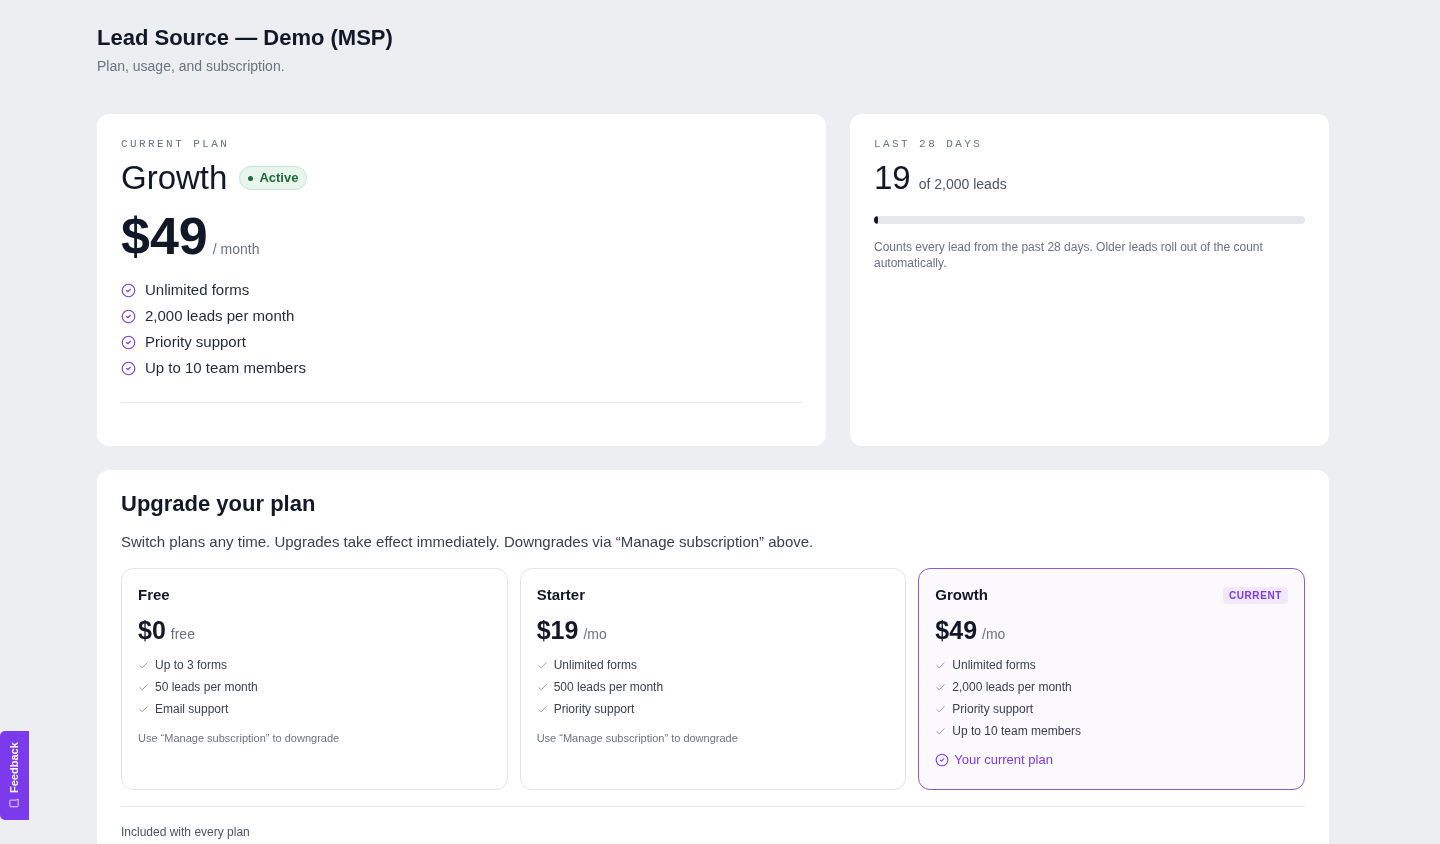 Image resolution: width=1440 pixels, height=844 pixels. I want to click on price-period: free, so click(182, 634).